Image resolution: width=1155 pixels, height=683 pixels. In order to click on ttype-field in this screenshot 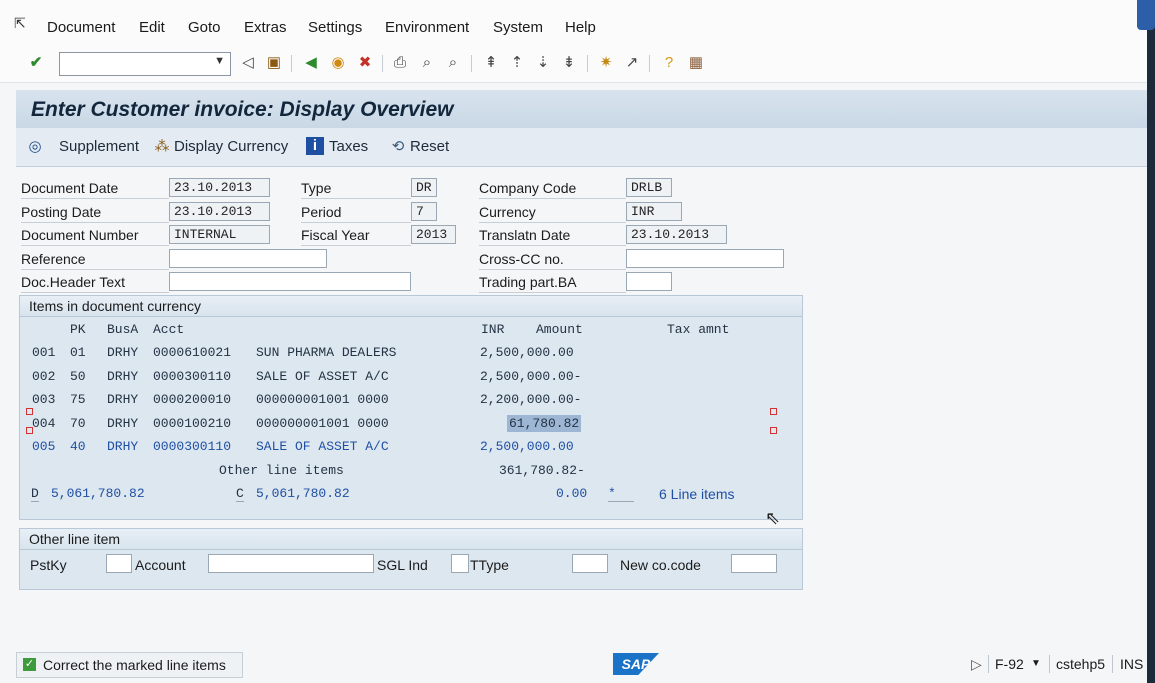, I will do `click(590, 563)`.